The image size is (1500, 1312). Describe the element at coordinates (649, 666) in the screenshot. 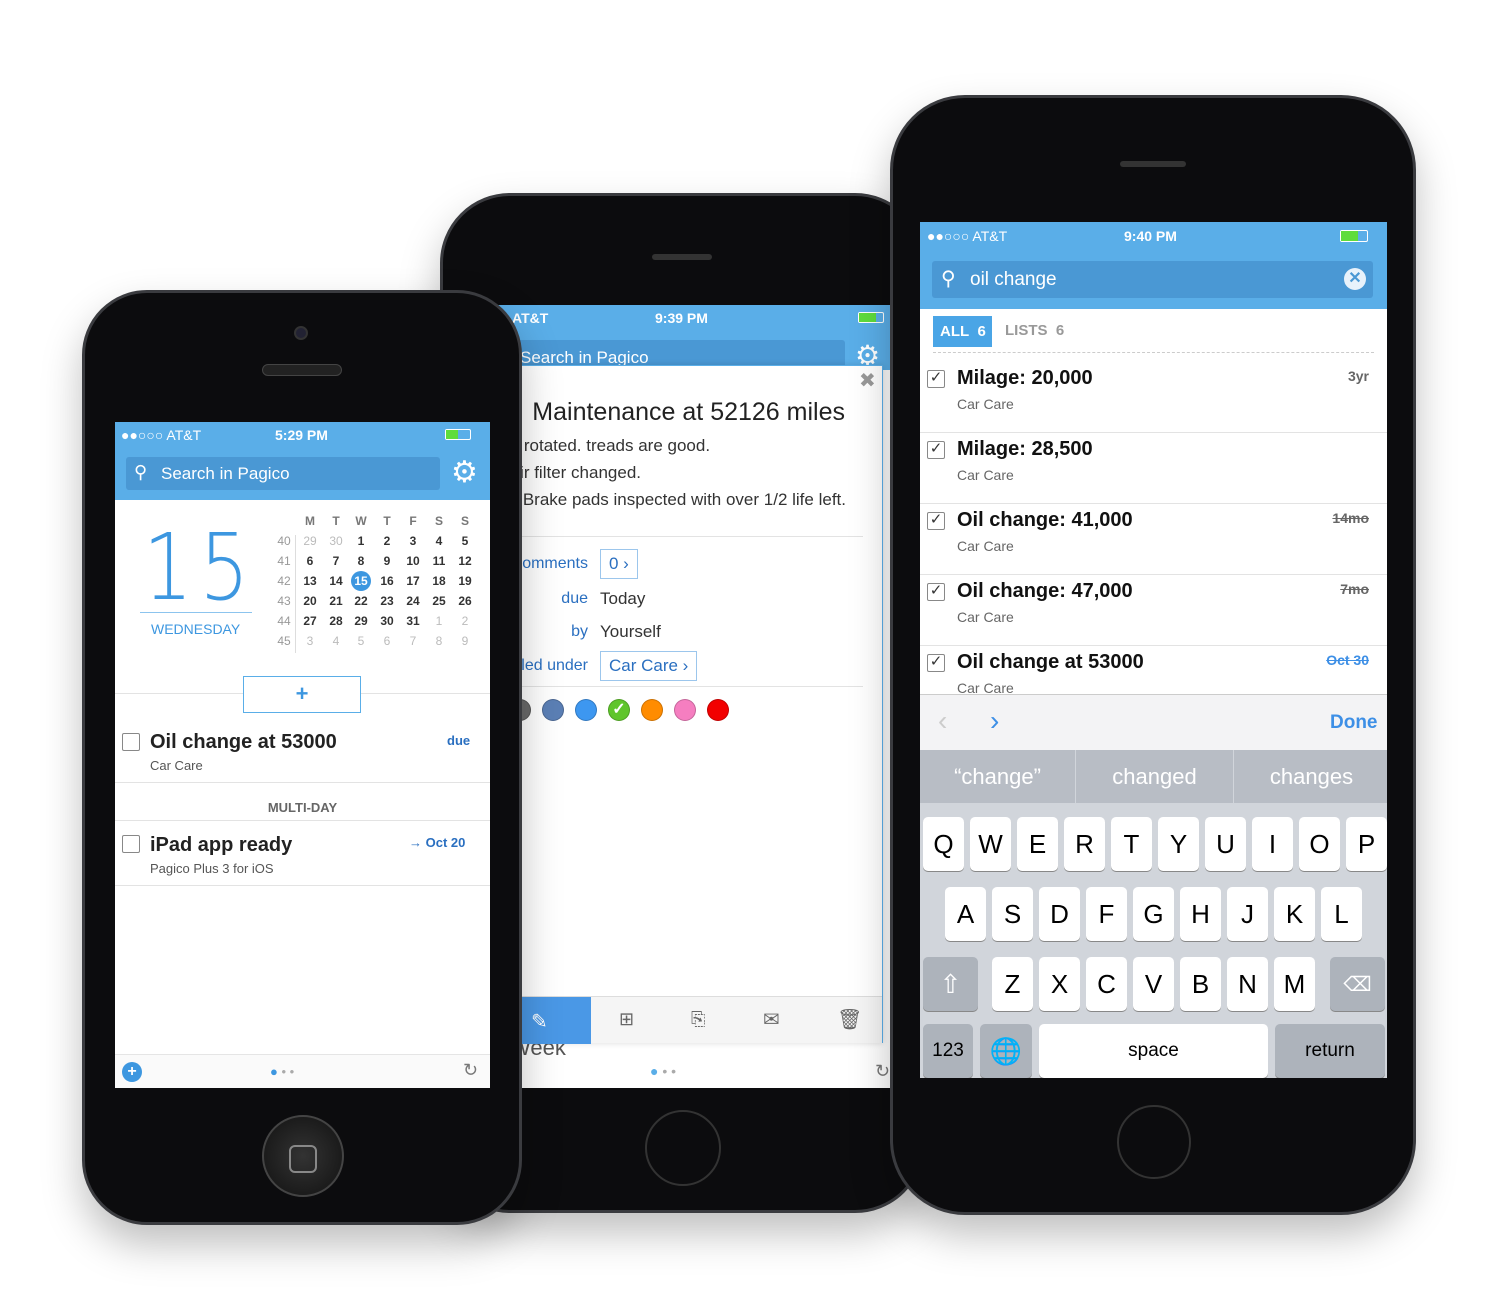

I see `filed-under-button: Car Care ›` at that location.